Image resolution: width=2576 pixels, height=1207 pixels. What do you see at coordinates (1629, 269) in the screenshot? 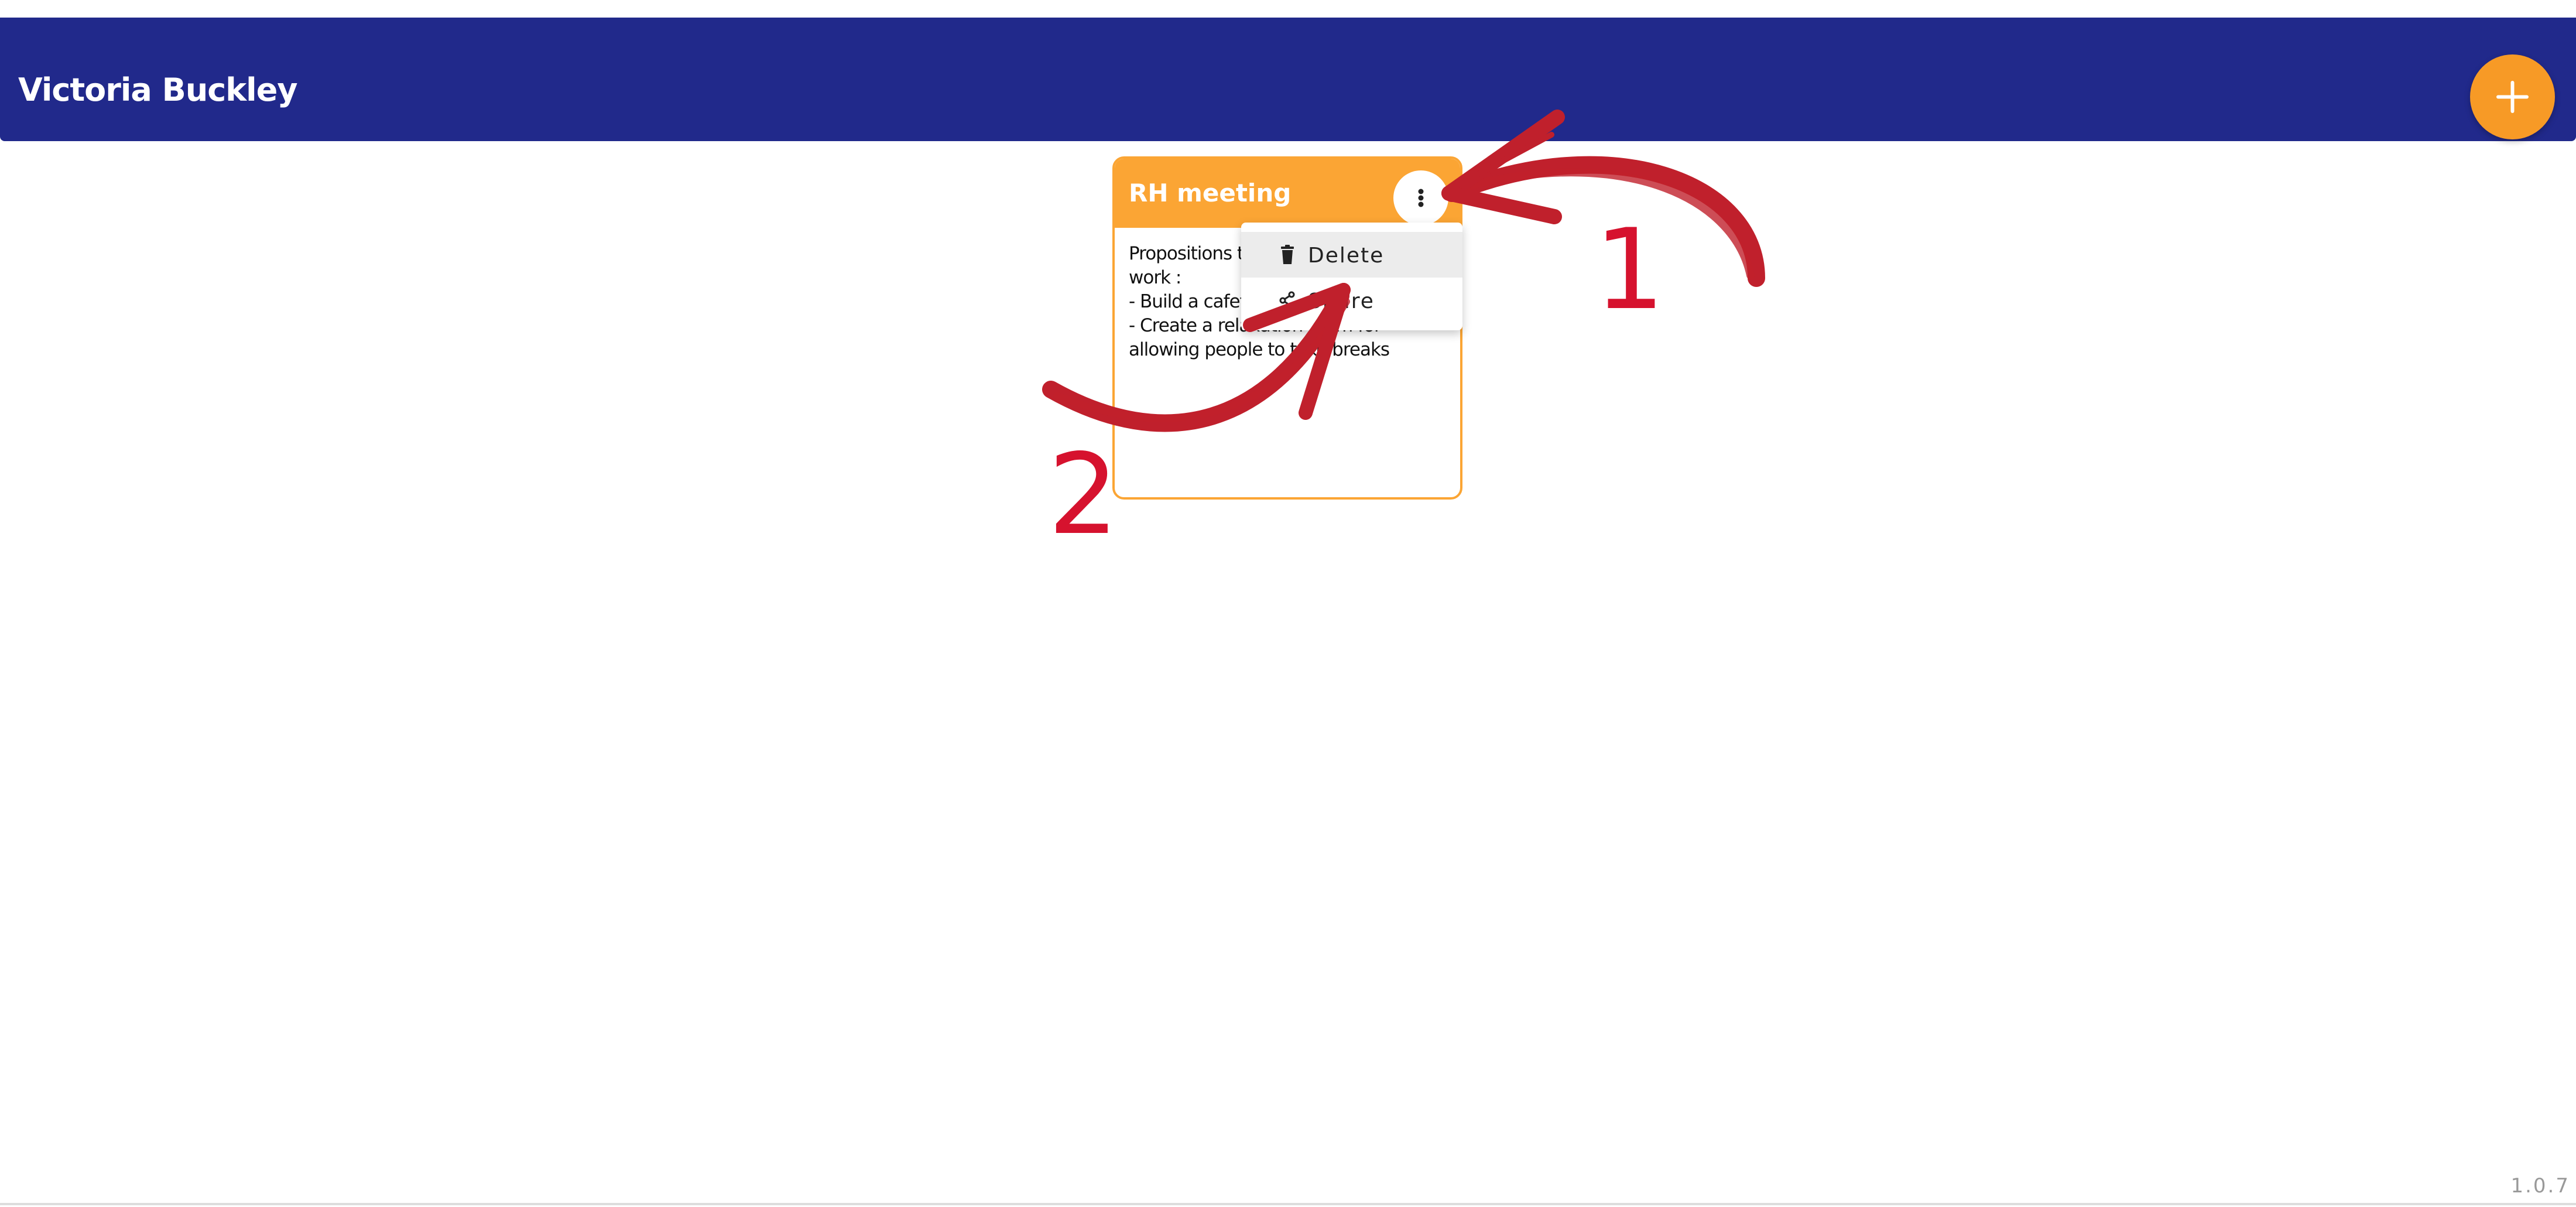
I see `step-number-1: 1` at bounding box center [1629, 269].